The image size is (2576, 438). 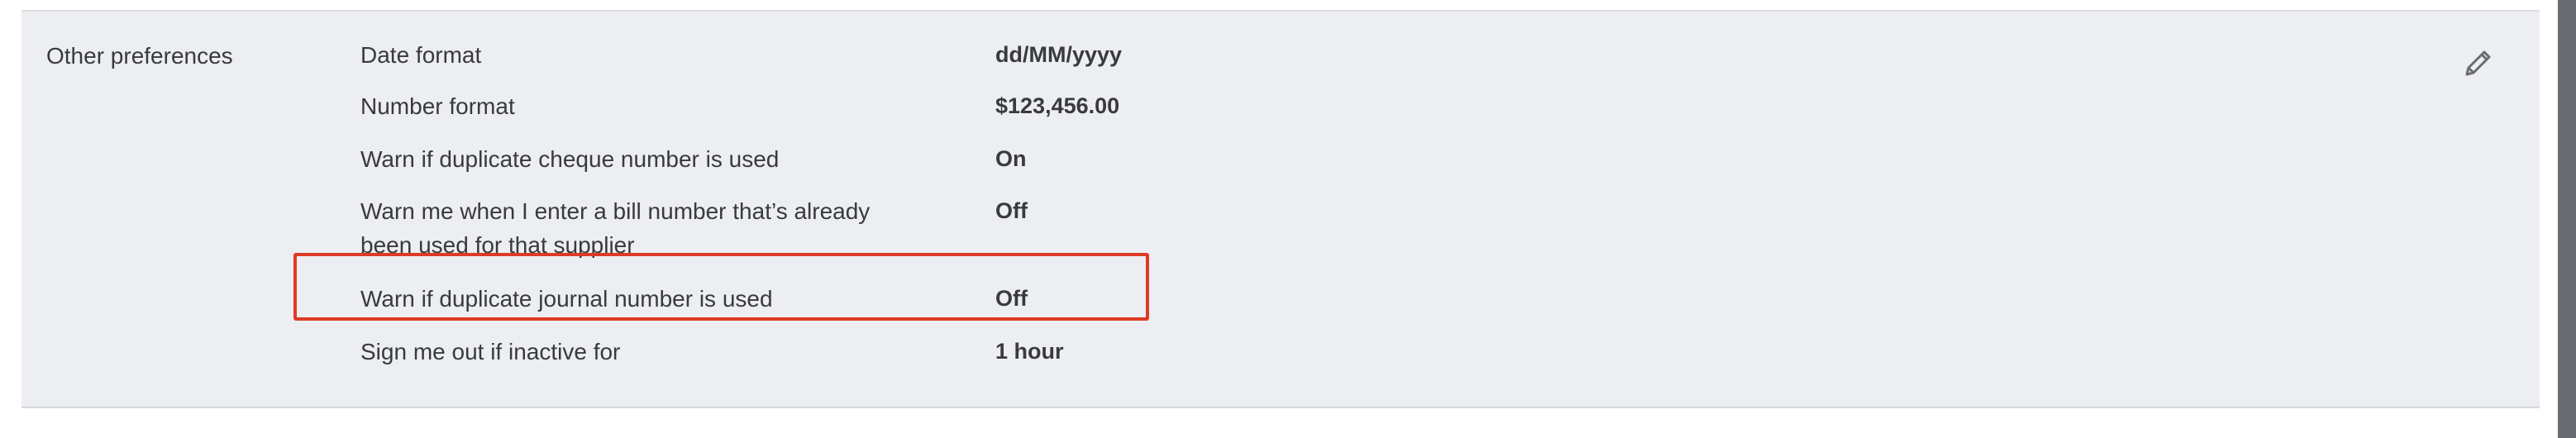 I want to click on section-title: Other preferences, so click(x=139, y=56).